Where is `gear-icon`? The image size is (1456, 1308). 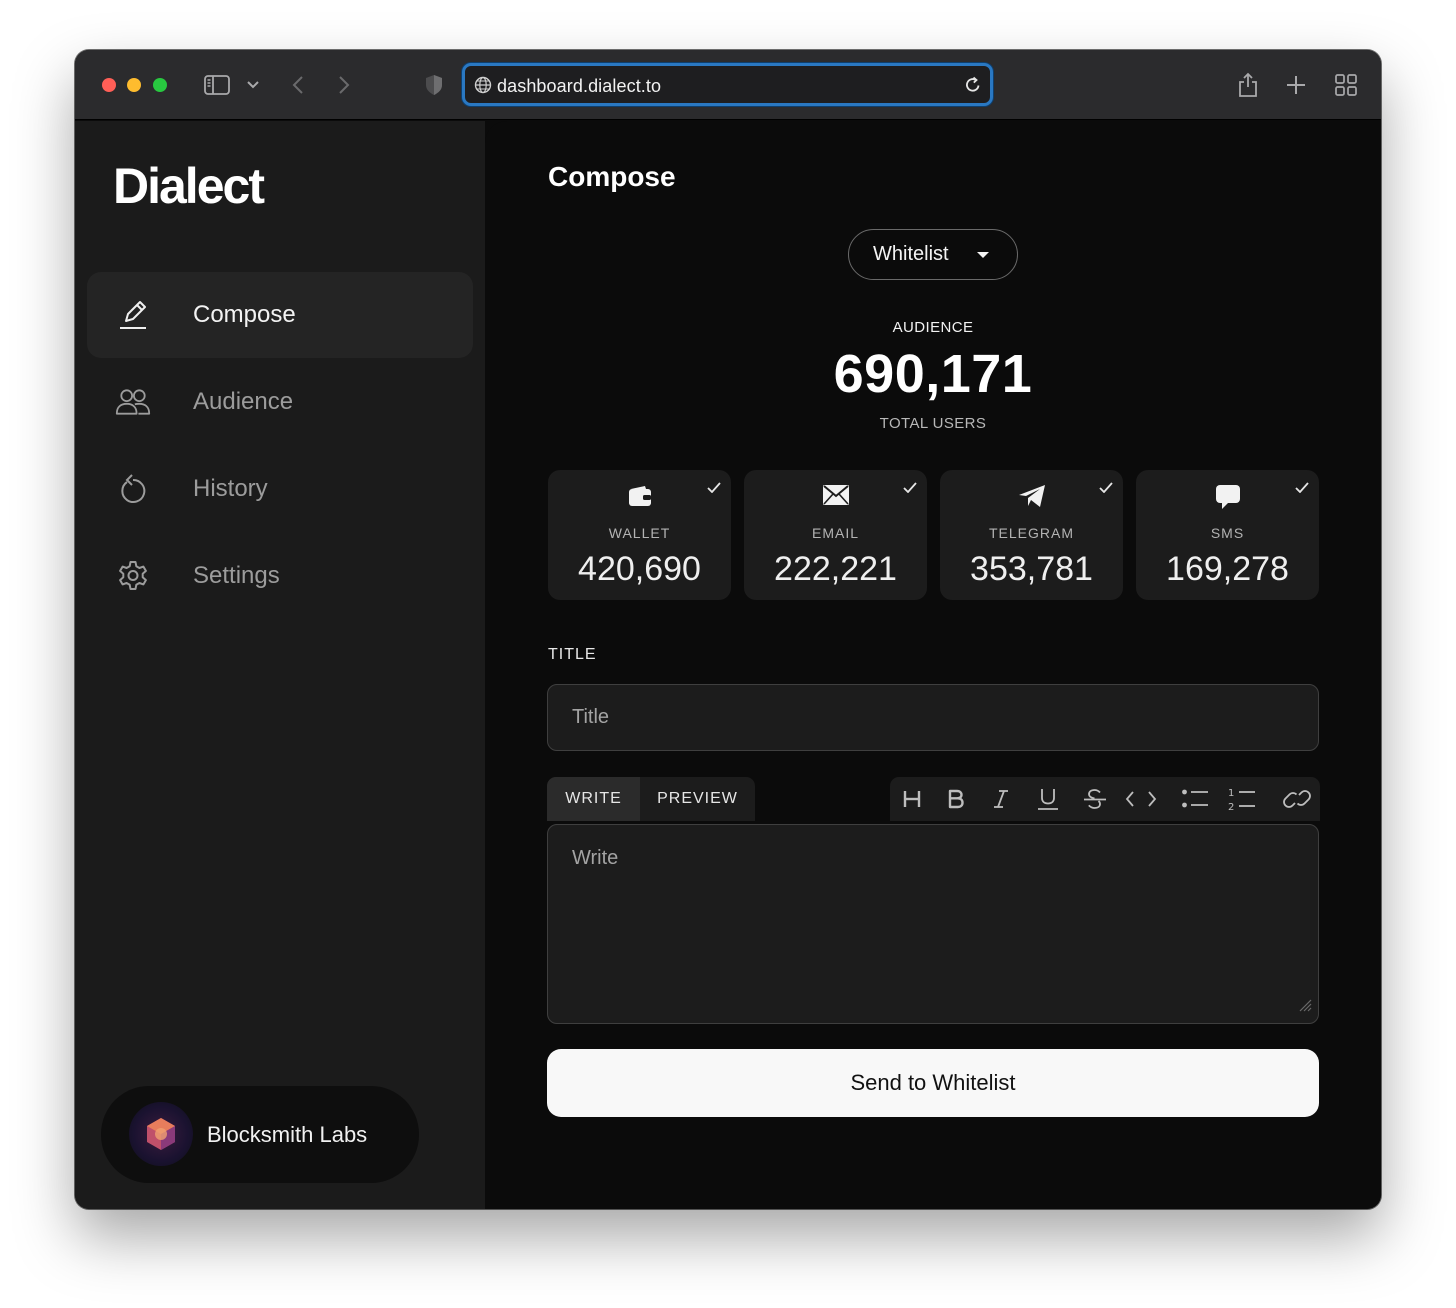 gear-icon is located at coordinates (133, 576).